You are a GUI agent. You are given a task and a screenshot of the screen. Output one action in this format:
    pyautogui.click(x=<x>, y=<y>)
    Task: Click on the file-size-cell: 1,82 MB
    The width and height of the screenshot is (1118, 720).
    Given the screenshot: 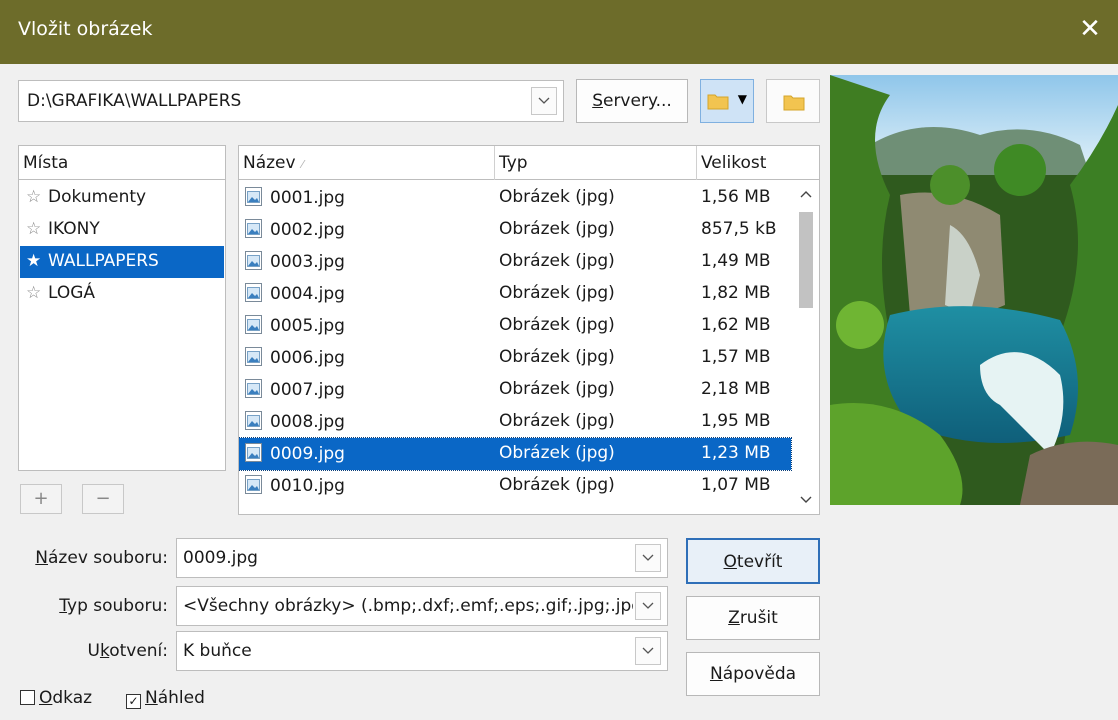 What is the action you would take?
    pyautogui.click(x=736, y=293)
    